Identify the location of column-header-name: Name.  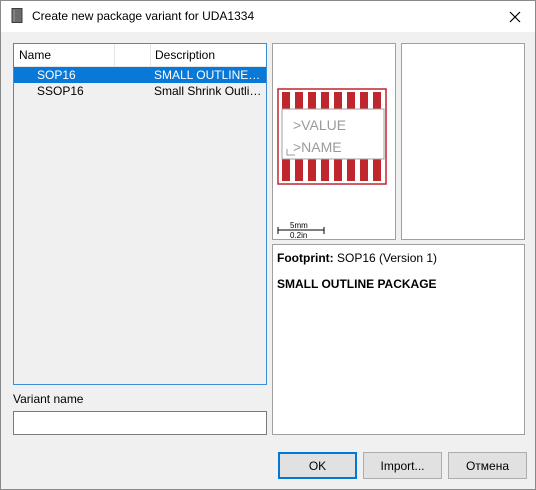
(64, 55).